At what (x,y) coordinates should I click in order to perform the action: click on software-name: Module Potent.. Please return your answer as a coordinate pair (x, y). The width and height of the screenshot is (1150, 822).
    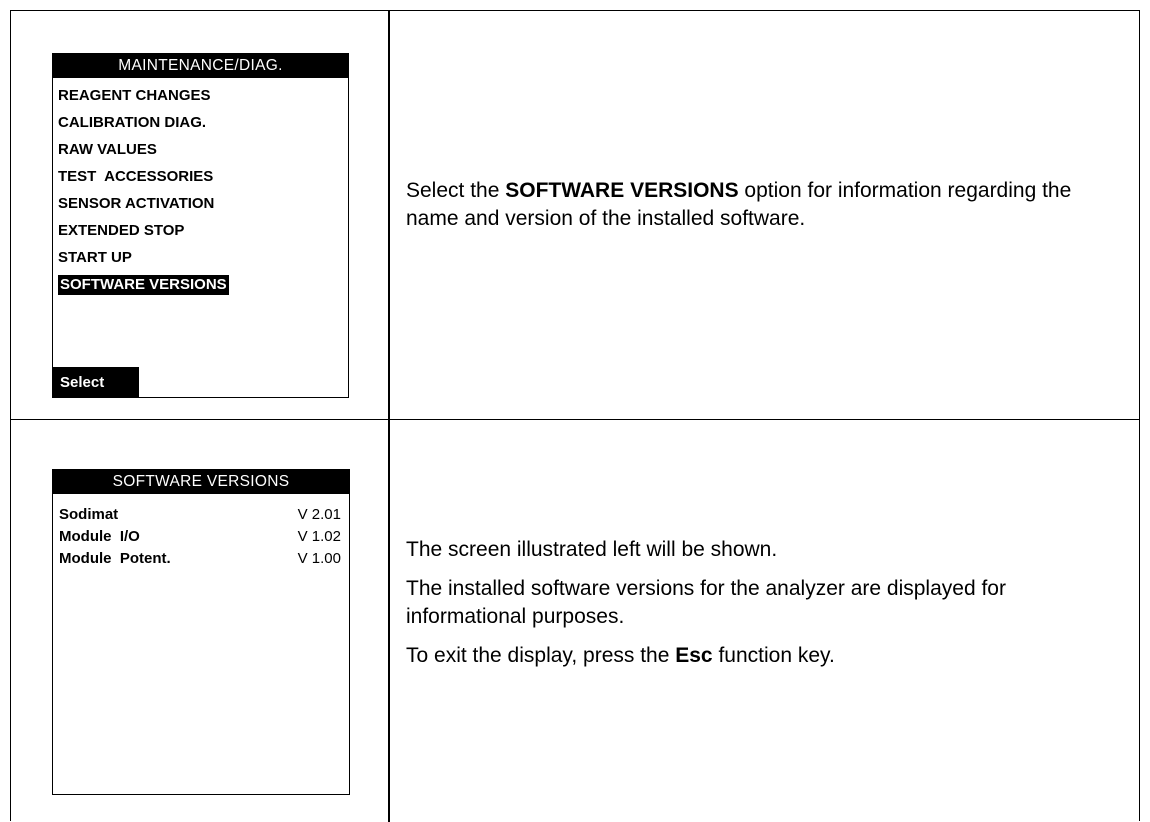
    Looking at the image, I should click on (115, 558).